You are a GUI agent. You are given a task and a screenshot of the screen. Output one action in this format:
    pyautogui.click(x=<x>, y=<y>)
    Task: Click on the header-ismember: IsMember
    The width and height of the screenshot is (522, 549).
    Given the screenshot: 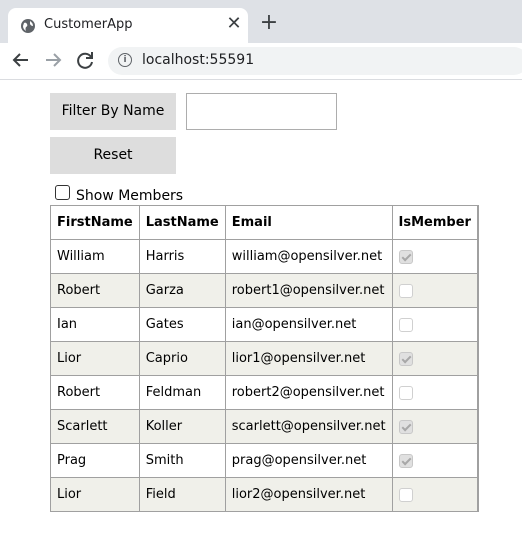 What is the action you would take?
    pyautogui.click(x=434, y=222)
    